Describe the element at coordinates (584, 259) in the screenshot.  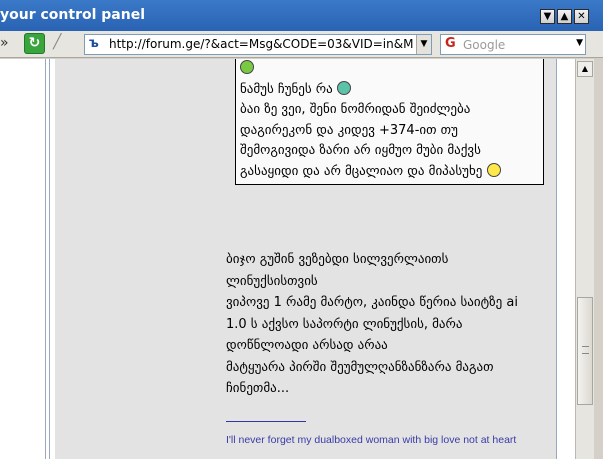
I see `vertical-scrollbar: ▲` at that location.